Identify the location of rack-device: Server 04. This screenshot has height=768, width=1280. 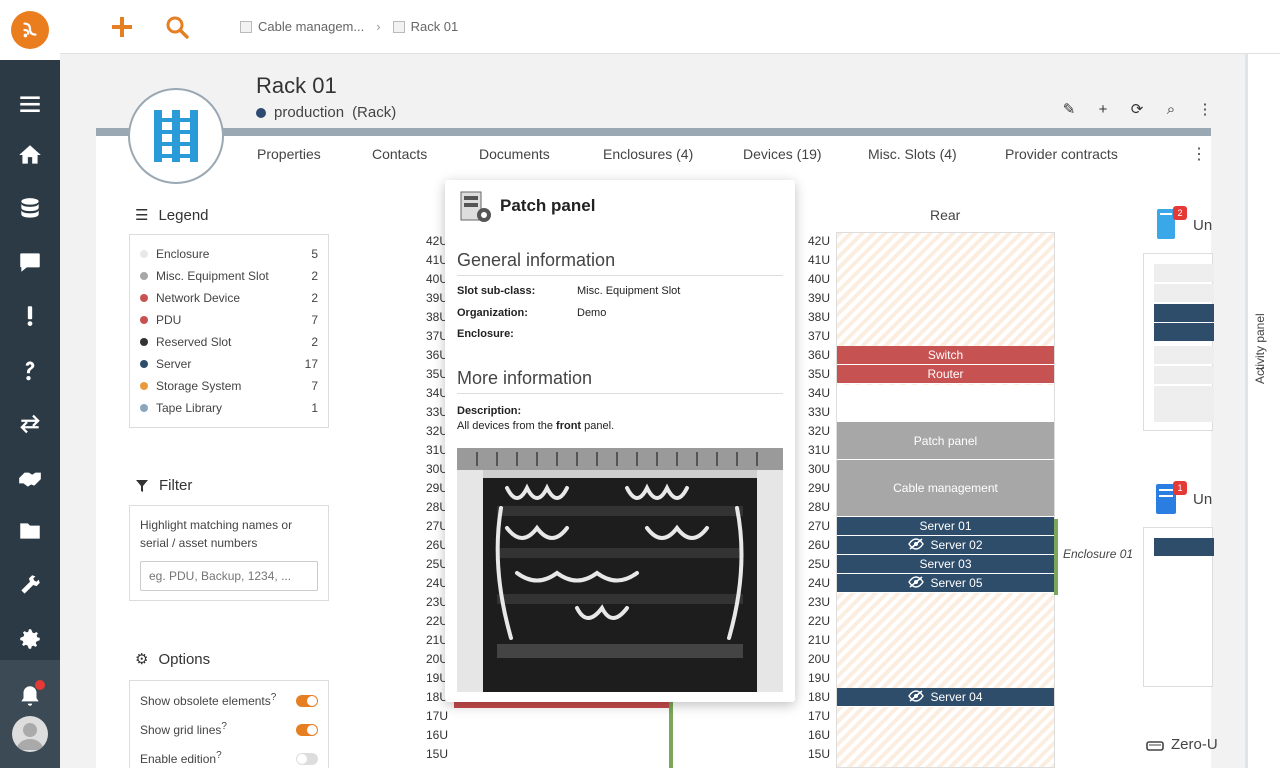
(945, 697).